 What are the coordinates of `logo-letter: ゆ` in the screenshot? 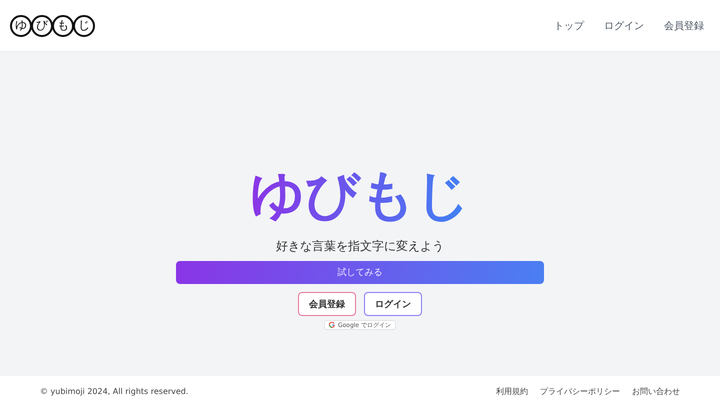 It's located at (21, 25).